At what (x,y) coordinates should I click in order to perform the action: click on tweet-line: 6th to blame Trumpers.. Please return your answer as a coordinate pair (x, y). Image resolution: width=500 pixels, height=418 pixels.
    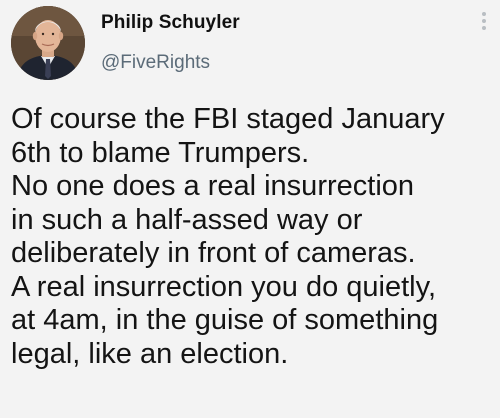
    Looking at the image, I should click on (160, 152).